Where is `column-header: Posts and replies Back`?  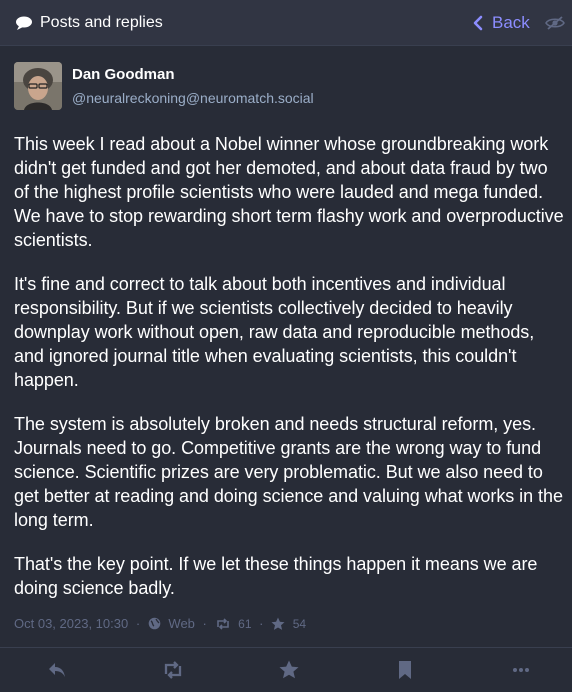
column-header: Posts and replies Back is located at coordinates (286, 23).